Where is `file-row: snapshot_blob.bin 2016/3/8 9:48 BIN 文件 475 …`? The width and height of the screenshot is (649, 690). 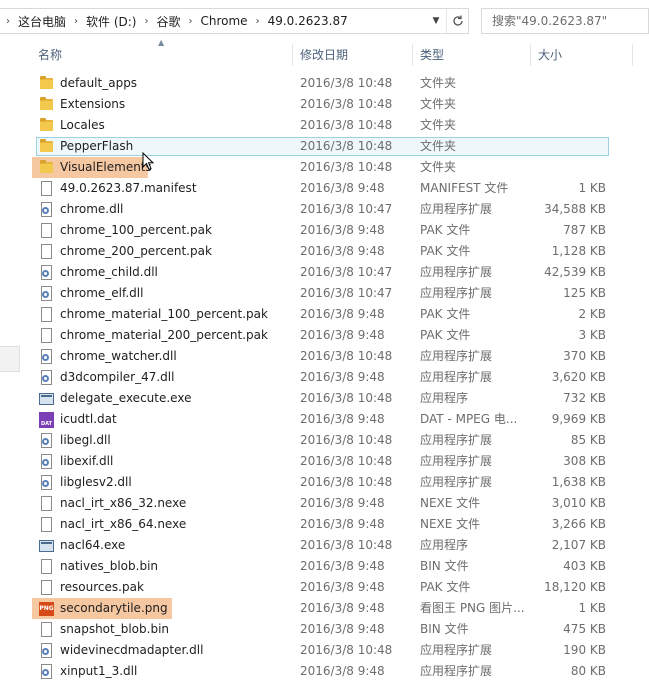
file-row: snapshot_blob.bin 2016/3/8 9:48 BIN 文件 475 … is located at coordinates (324, 629).